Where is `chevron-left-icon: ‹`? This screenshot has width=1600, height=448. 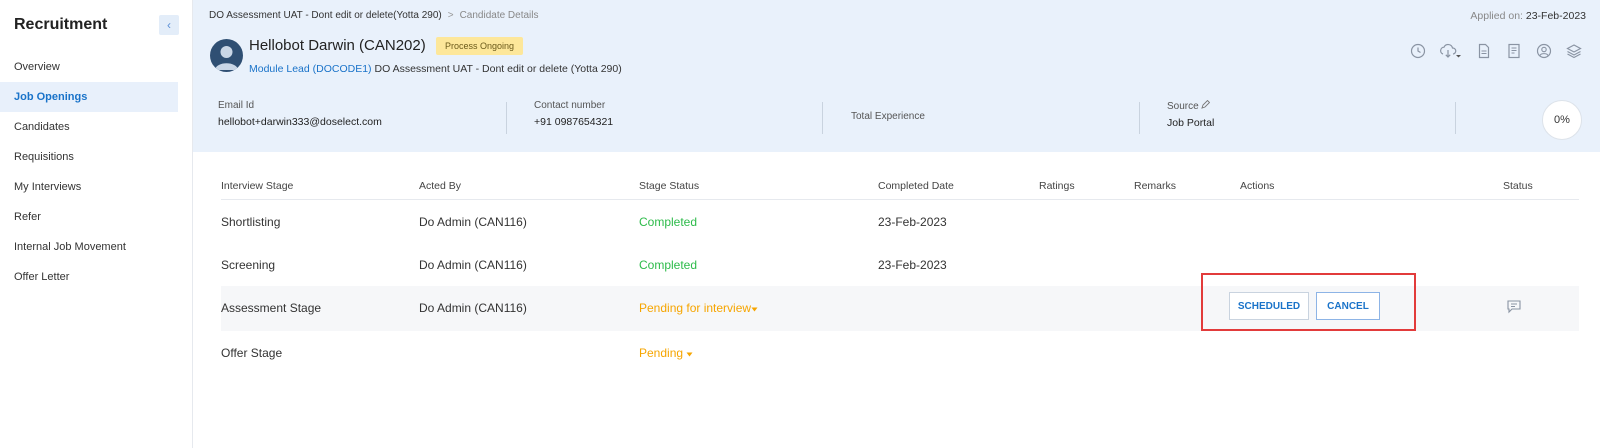
chevron-left-icon: ‹ is located at coordinates (169, 25).